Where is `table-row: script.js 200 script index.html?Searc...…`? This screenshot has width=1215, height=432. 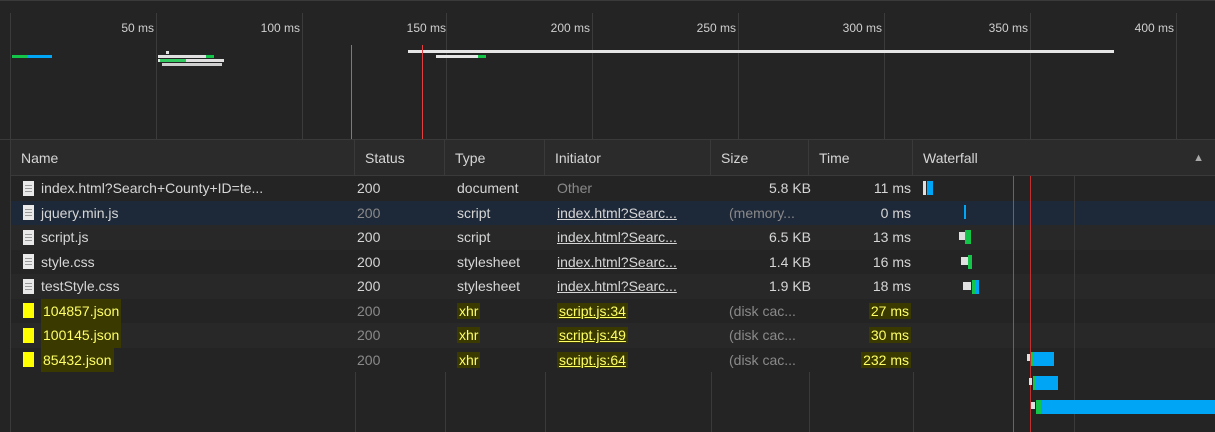 table-row: script.js 200 script index.html?Searc...… is located at coordinates (613, 237).